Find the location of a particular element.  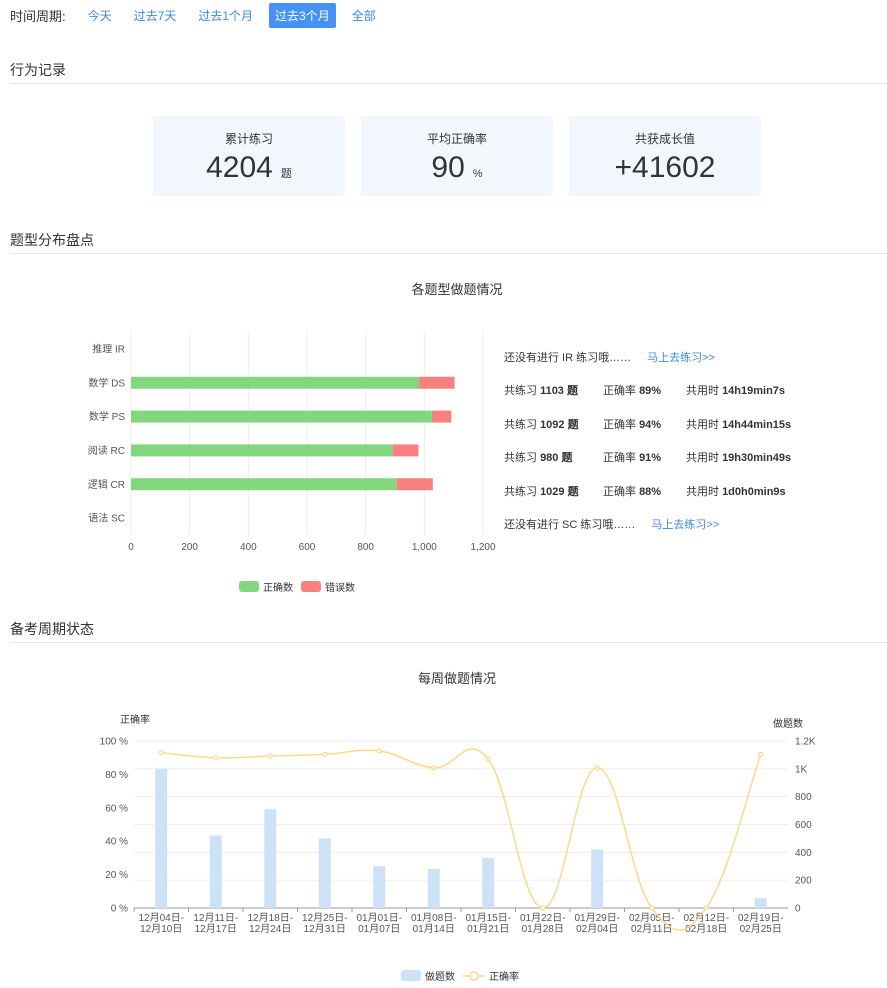

stat-card-avg-accuracy: 平均正确率 90% is located at coordinates (457, 156).